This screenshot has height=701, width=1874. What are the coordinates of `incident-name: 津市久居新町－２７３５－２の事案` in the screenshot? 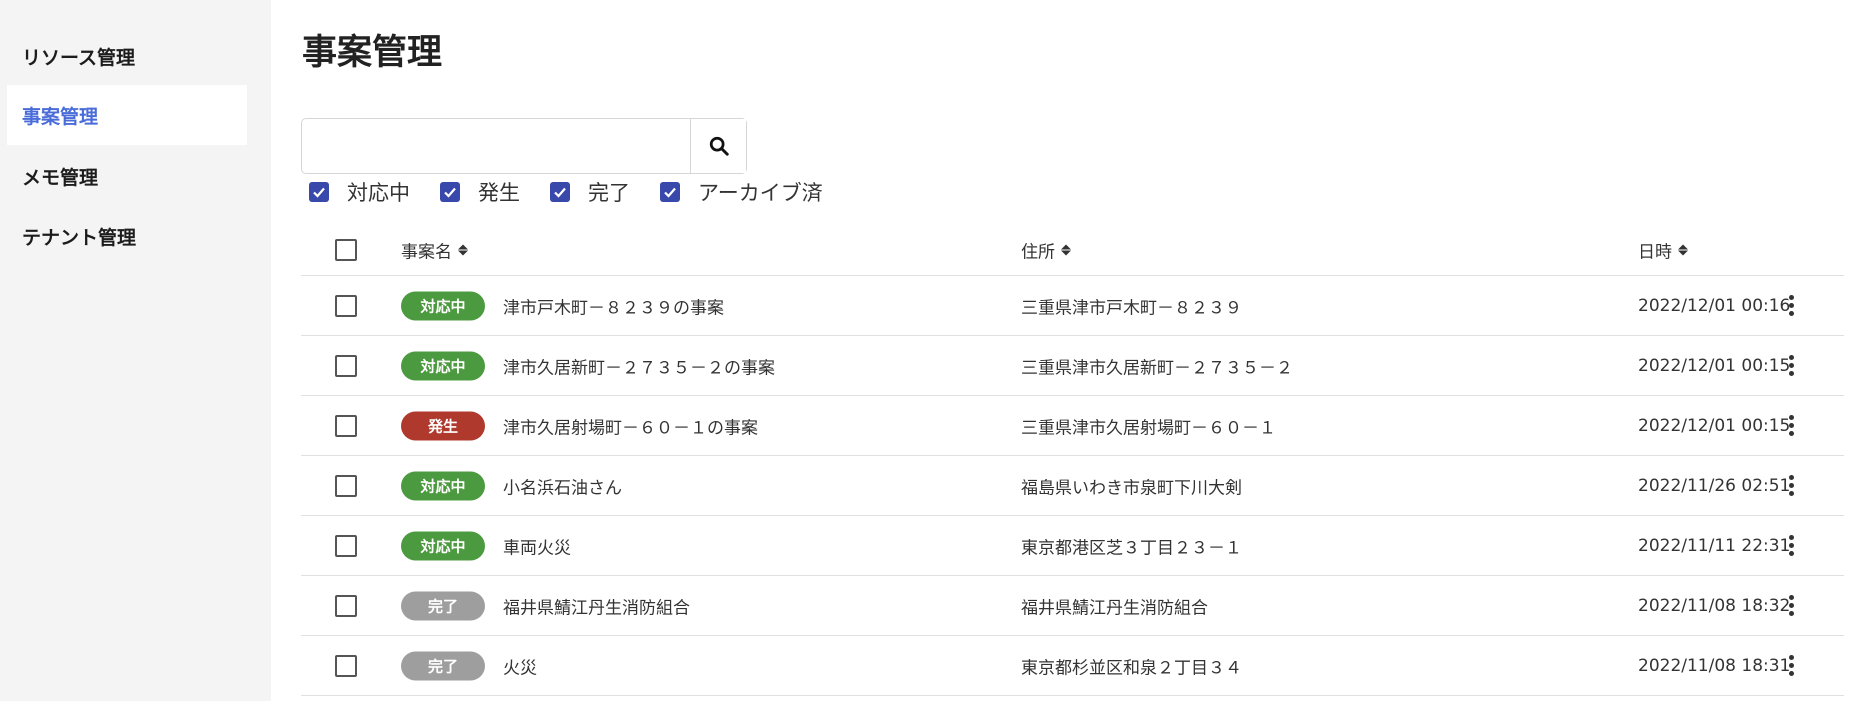 It's located at (639, 368).